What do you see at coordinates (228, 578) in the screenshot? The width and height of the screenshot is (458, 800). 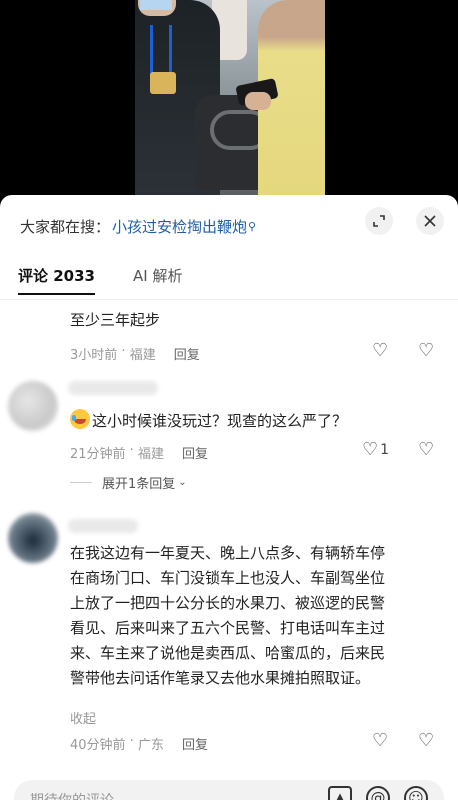 I see `comment-line: 在商场门口、车门没锁车上也没人、车副驾坐位` at bounding box center [228, 578].